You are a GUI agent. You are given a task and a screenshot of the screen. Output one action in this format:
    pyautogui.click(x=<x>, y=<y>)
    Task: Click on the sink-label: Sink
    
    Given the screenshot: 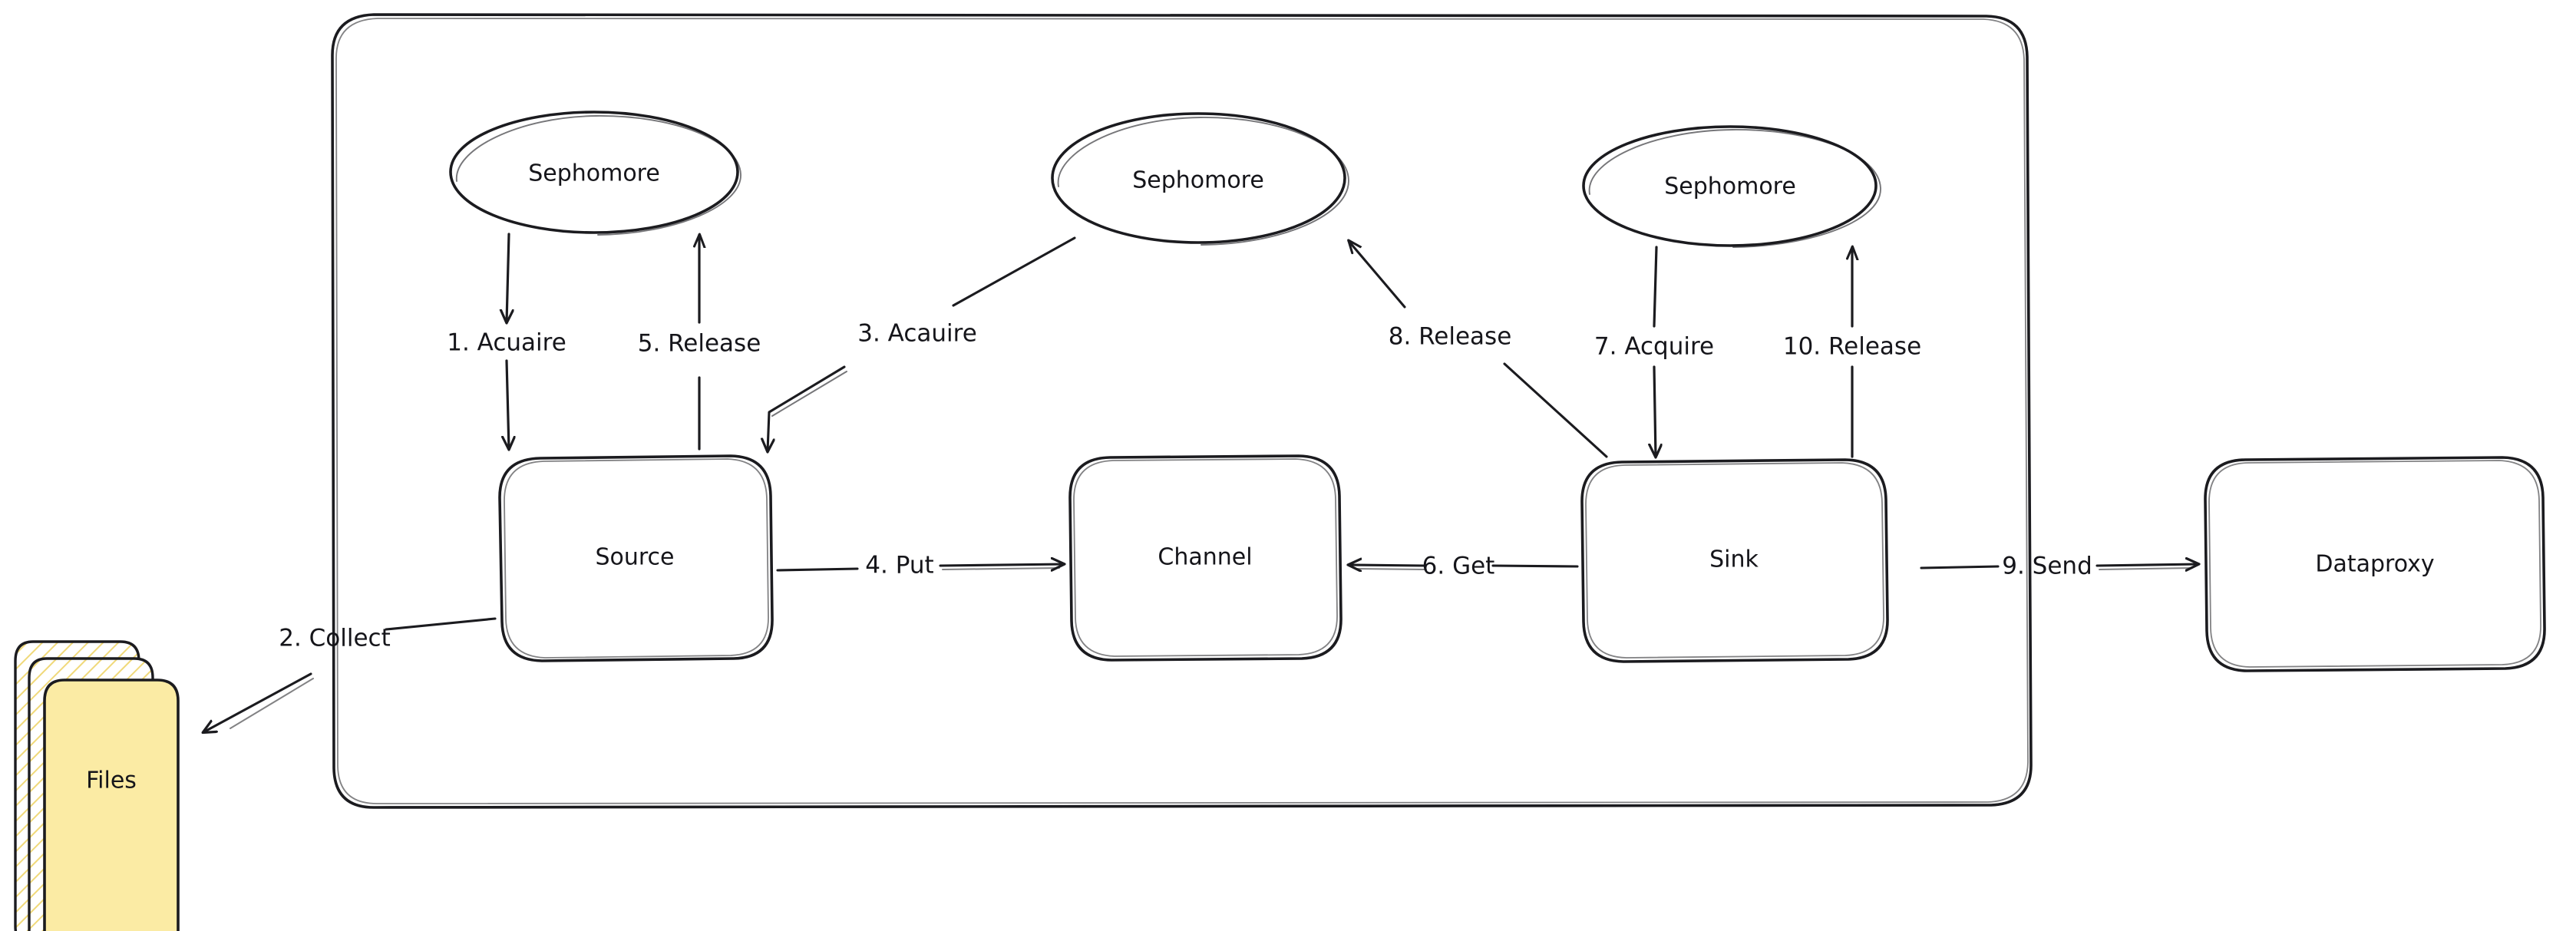 What is the action you would take?
    pyautogui.click(x=1734, y=559)
    